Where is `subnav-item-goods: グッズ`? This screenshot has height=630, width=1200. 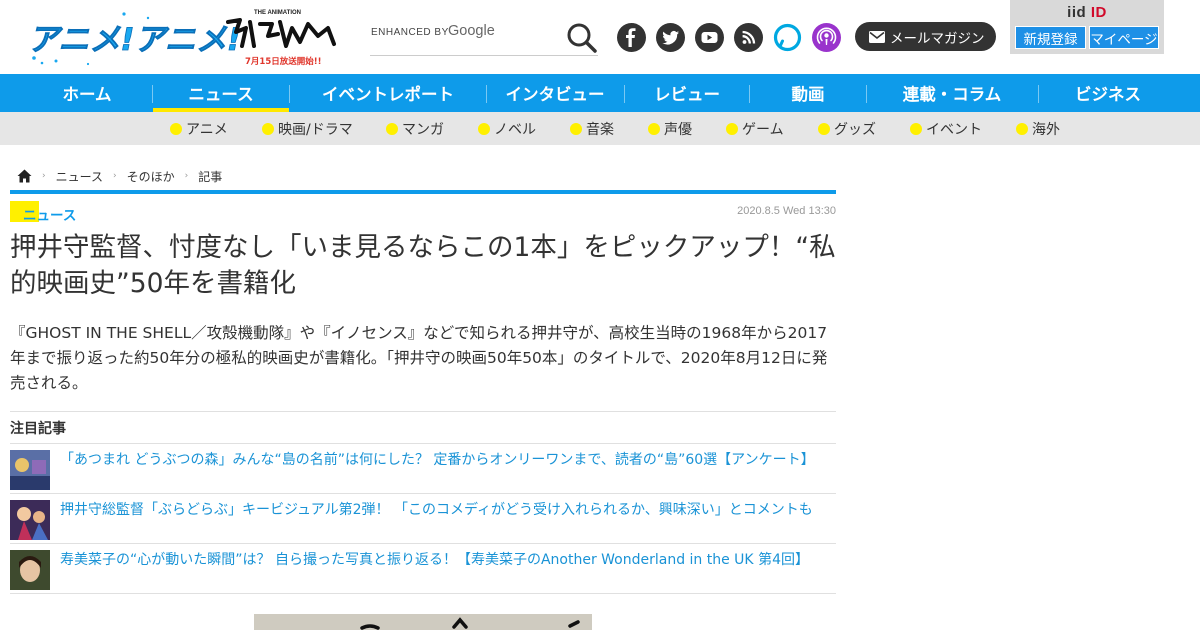 subnav-item-goods: グッズ is located at coordinates (847, 129).